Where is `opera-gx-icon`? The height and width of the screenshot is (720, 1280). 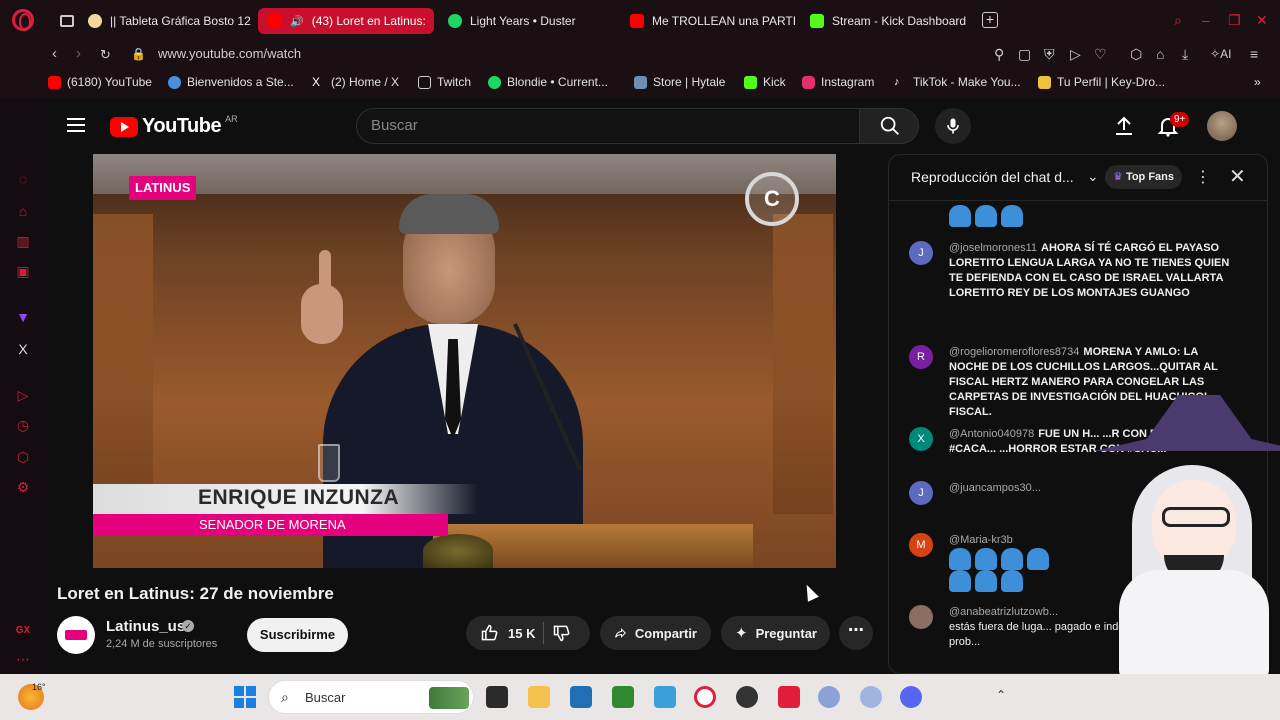 opera-gx-icon is located at coordinates (705, 697).